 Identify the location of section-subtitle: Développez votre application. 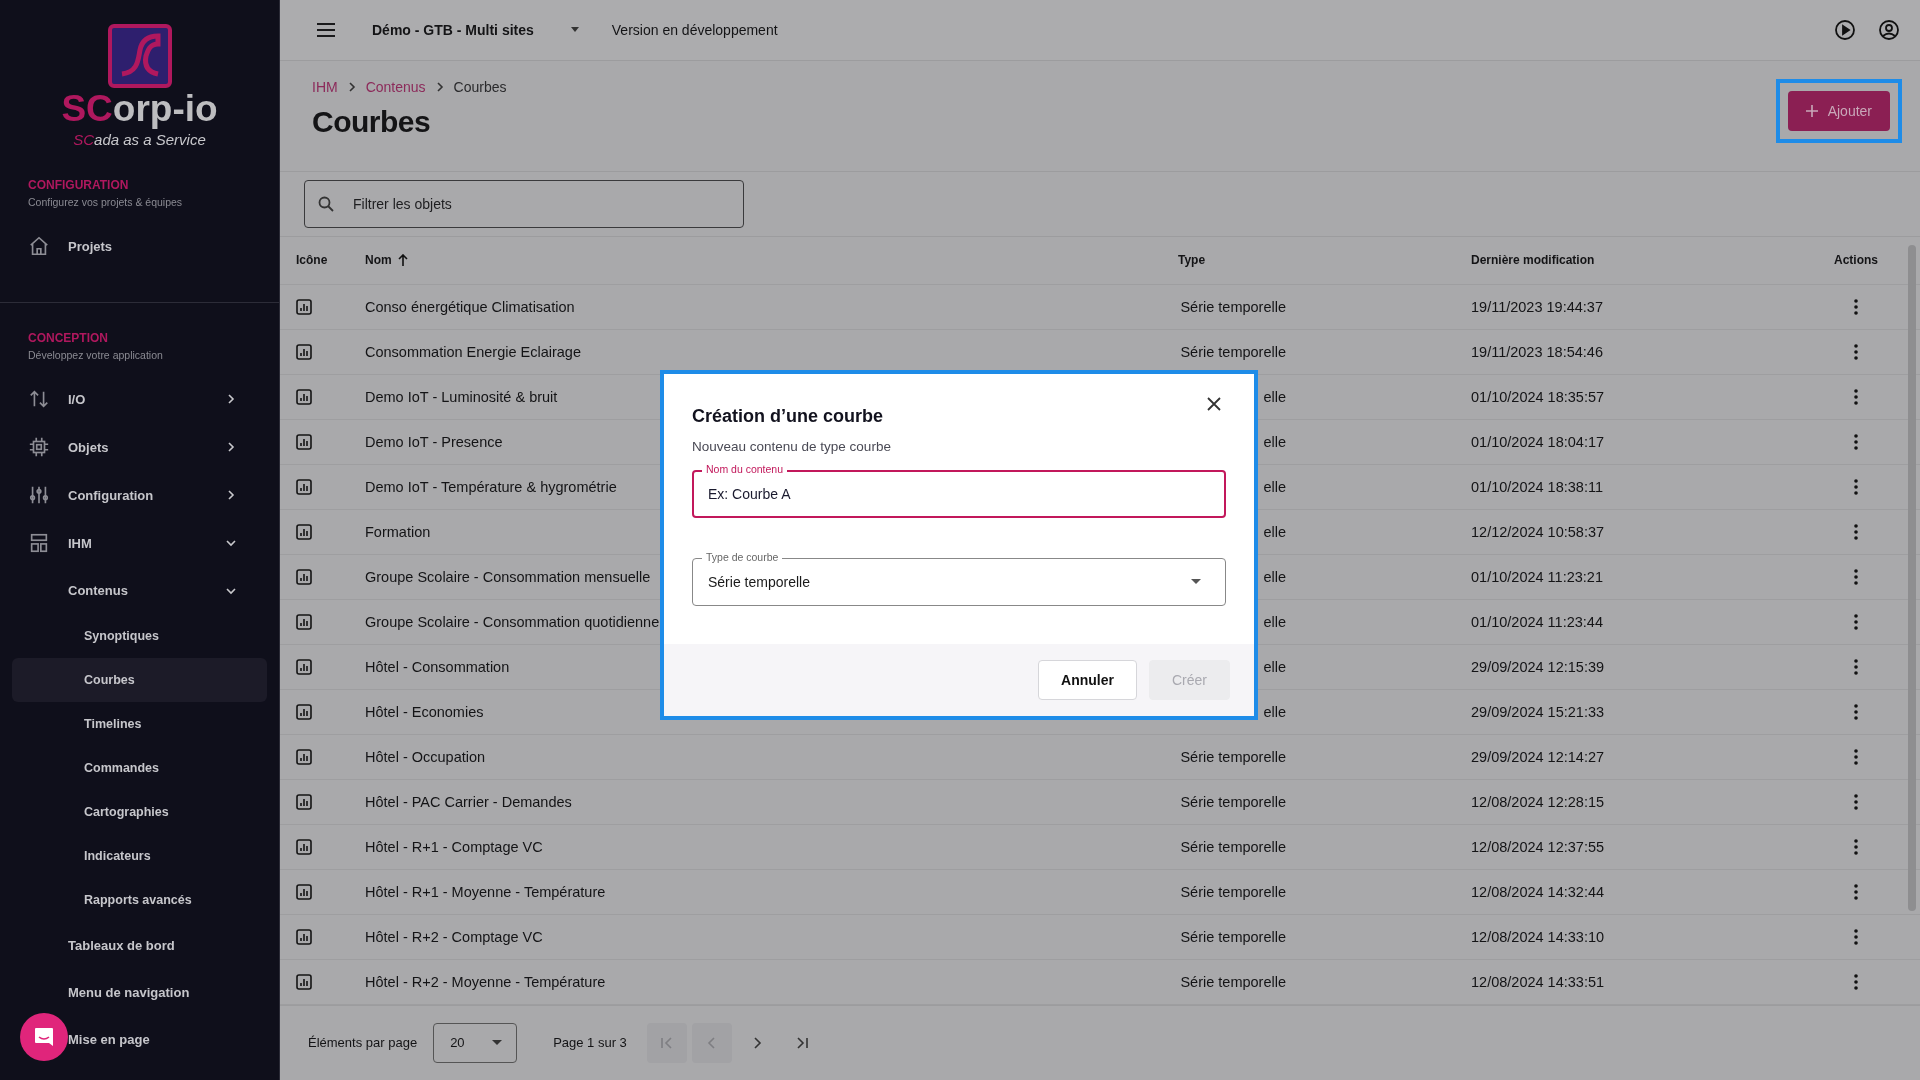
(95, 355).